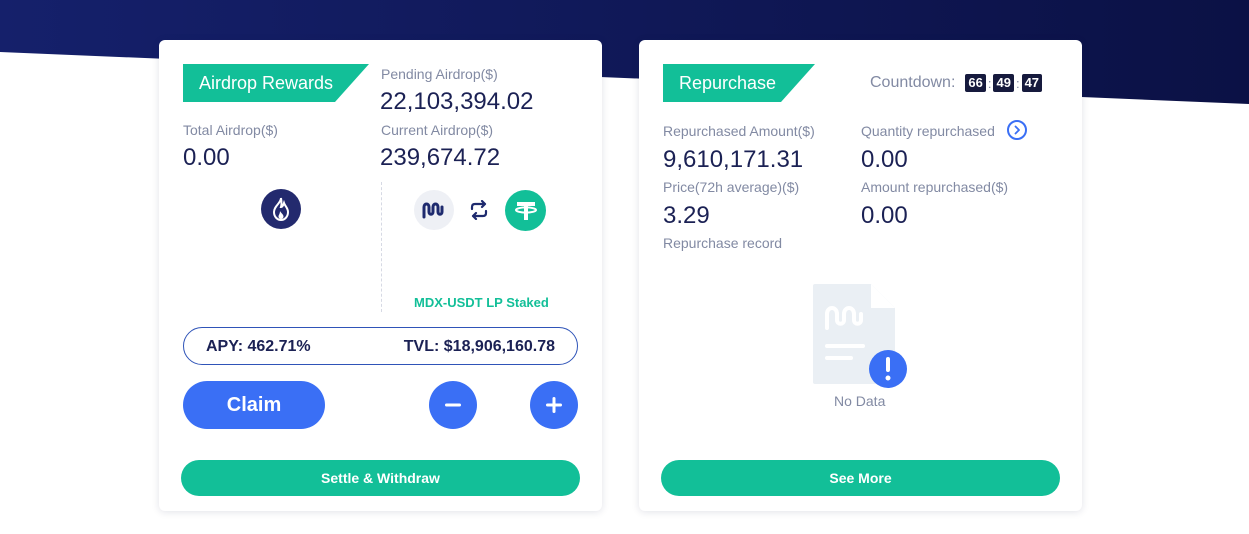 Image resolution: width=1249 pixels, height=534 pixels. I want to click on plus-button, so click(554, 405).